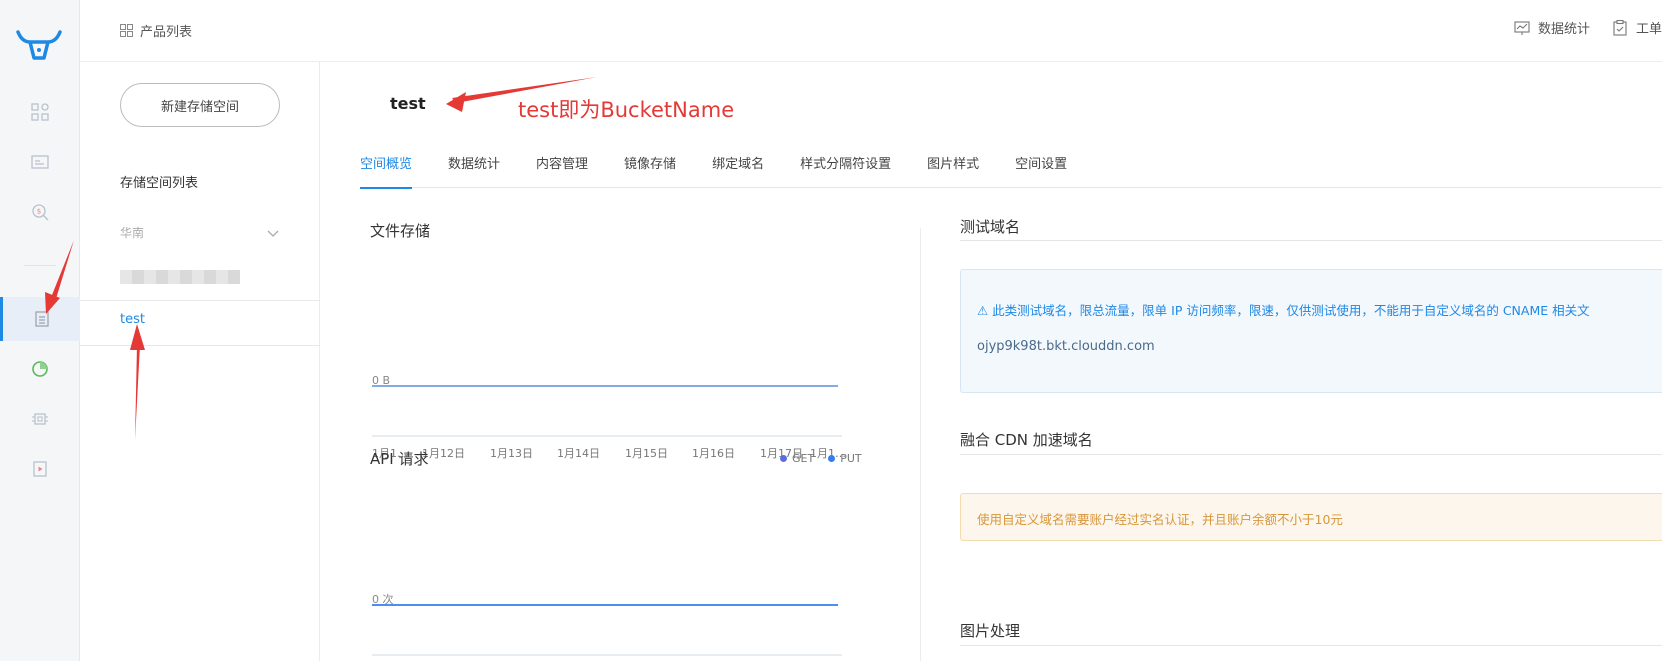  I want to click on grid-icon, so click(126, 30).